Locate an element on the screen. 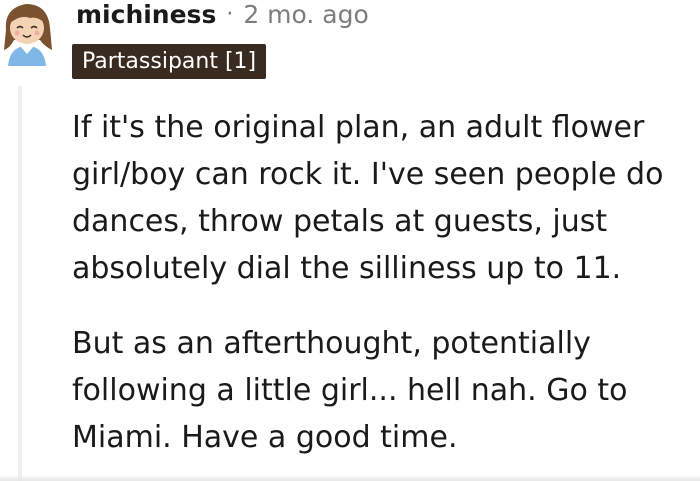 The width and height of the screenshot is (700, 481). comment-header: michiness · 2 mo. ago is located at coordinates (222, 16).